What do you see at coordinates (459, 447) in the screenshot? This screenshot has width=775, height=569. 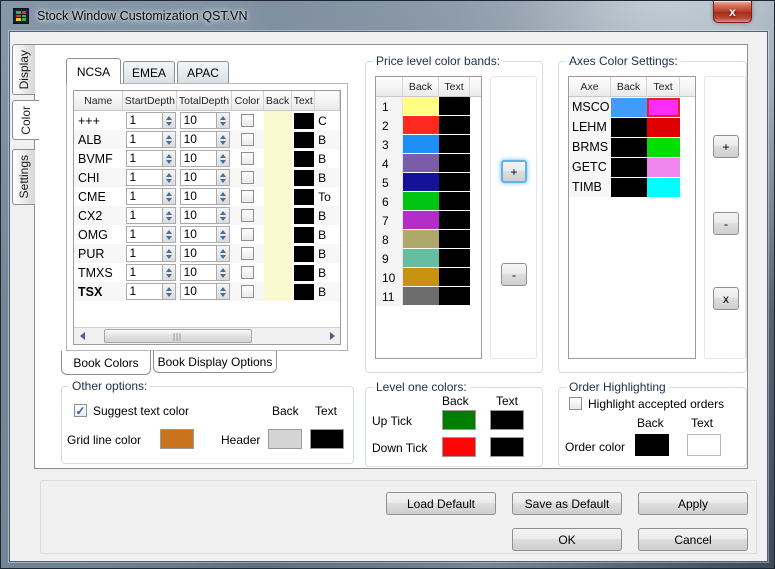 I see `down-tick-back-swatch` at bounding box center [459, 447].